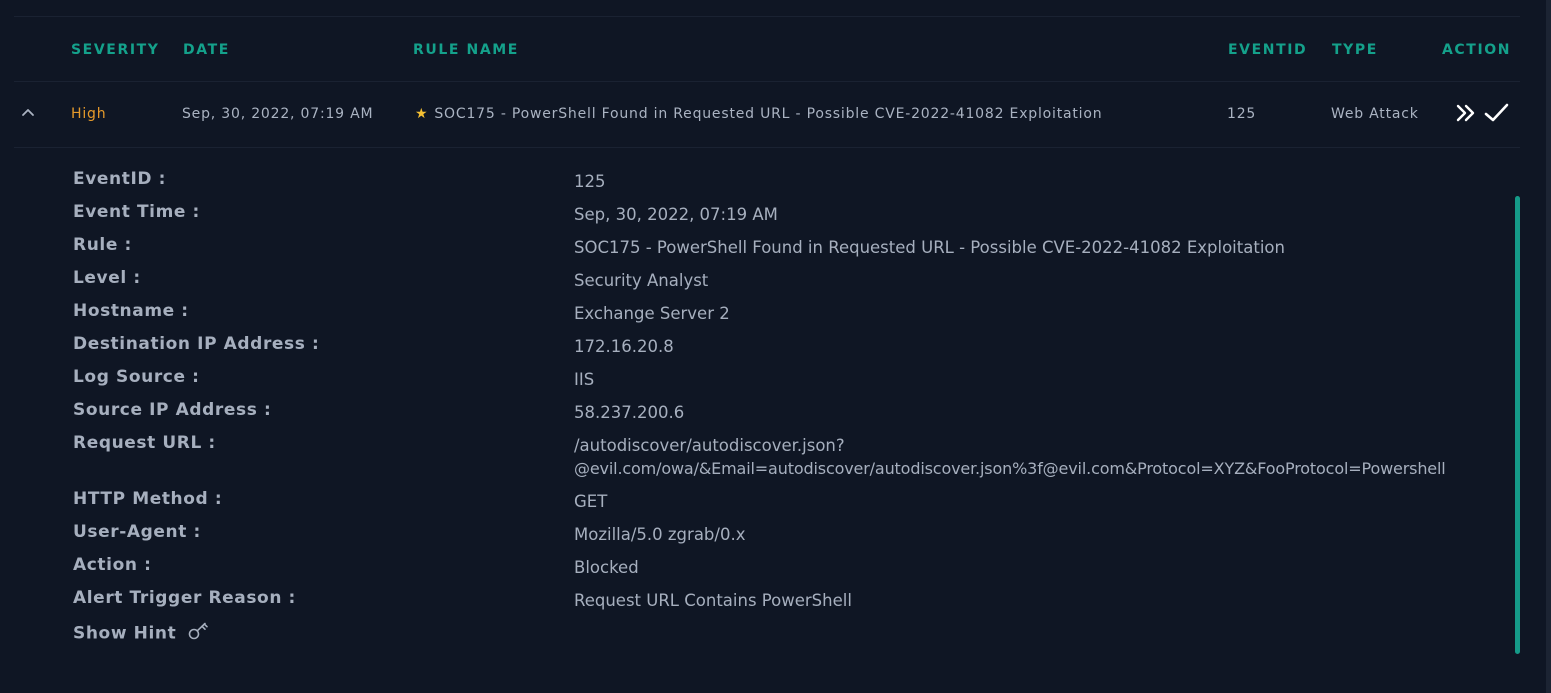 This screenshot has height=693, width=1551. Describe the element at coordinates (1477, 50) in the screenshot. I see `column-header-action: ACTION` at that location.